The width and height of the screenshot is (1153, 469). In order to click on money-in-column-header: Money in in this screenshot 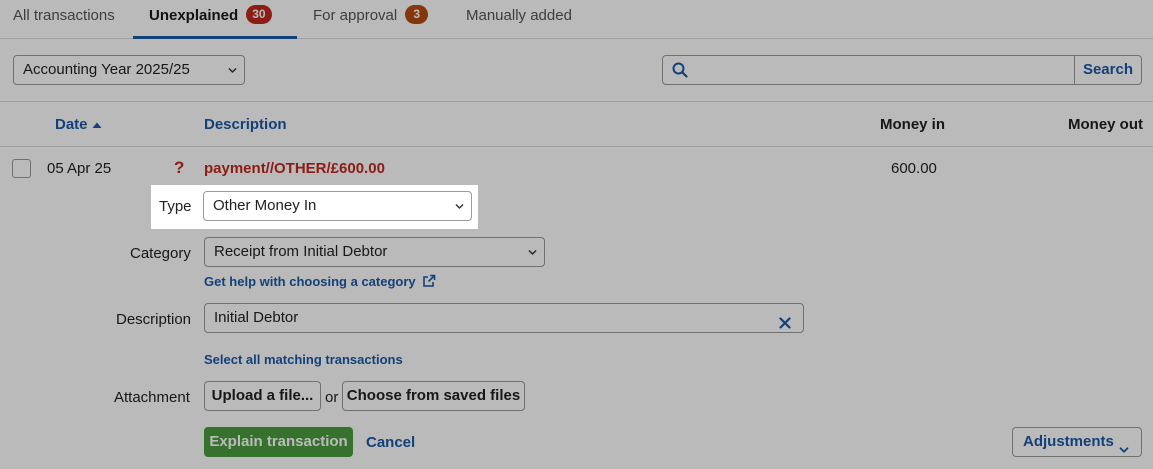, I will do `click(913, 124)`.